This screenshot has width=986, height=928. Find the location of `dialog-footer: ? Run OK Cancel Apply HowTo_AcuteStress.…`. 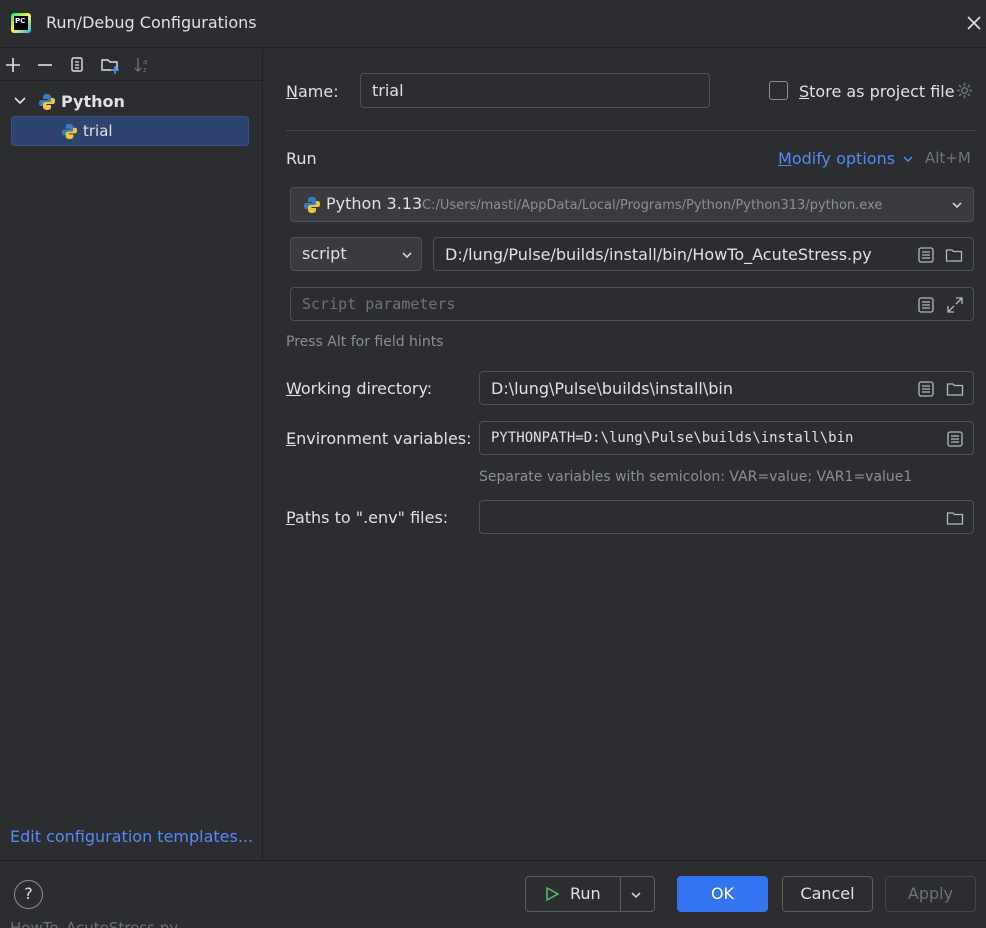

dialog-footer: ? Run OK Cancel Apply HowTo_AcuteStress.… is located at coordinates (493, 894).